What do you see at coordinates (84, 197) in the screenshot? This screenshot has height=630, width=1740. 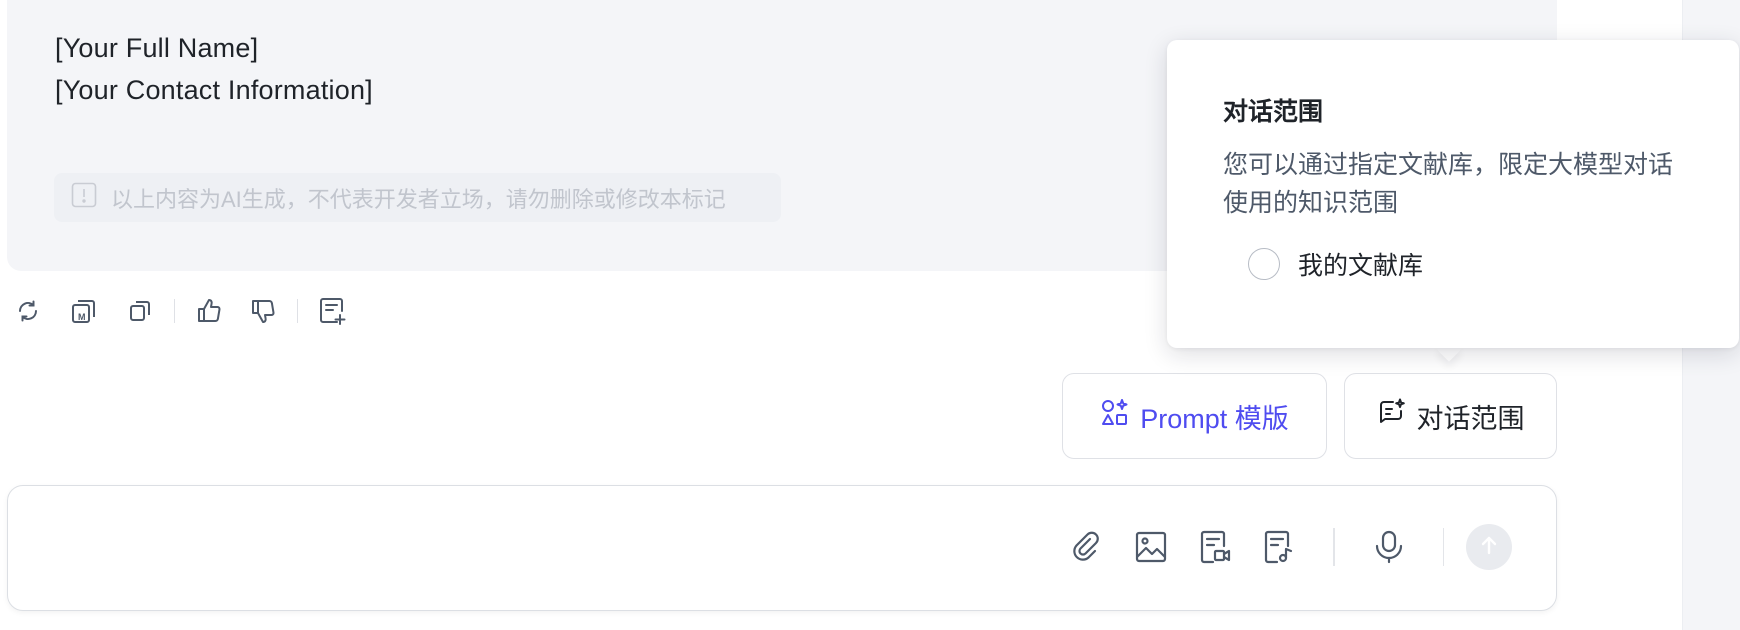 I see `warning-icon` at bounding box center [84, 197].